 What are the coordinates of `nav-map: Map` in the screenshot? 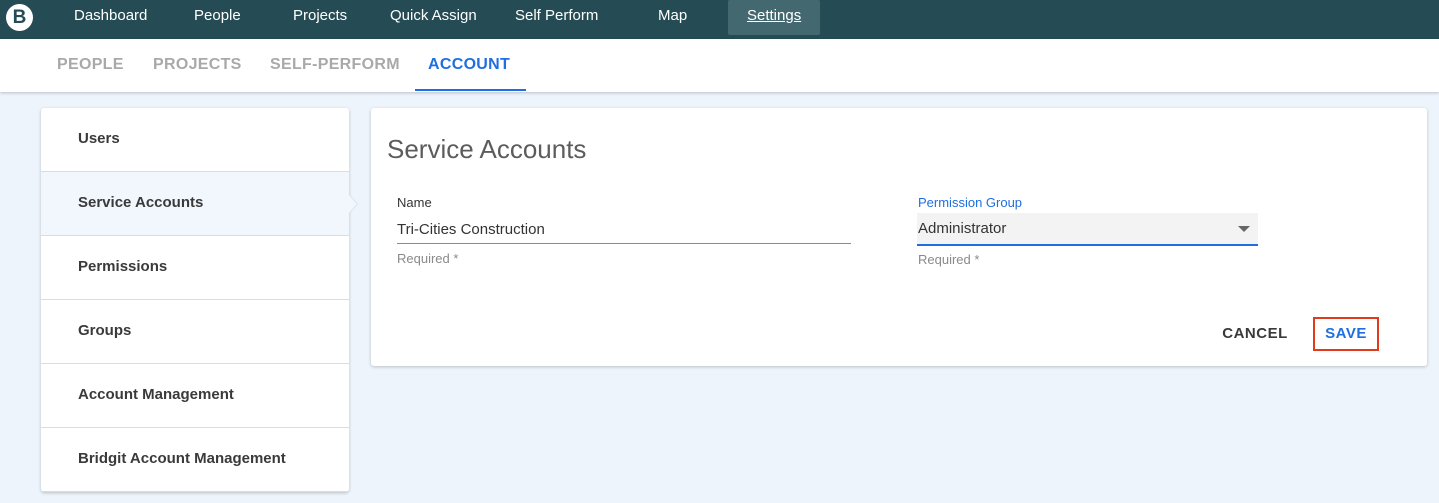 It's located at (672, 17).